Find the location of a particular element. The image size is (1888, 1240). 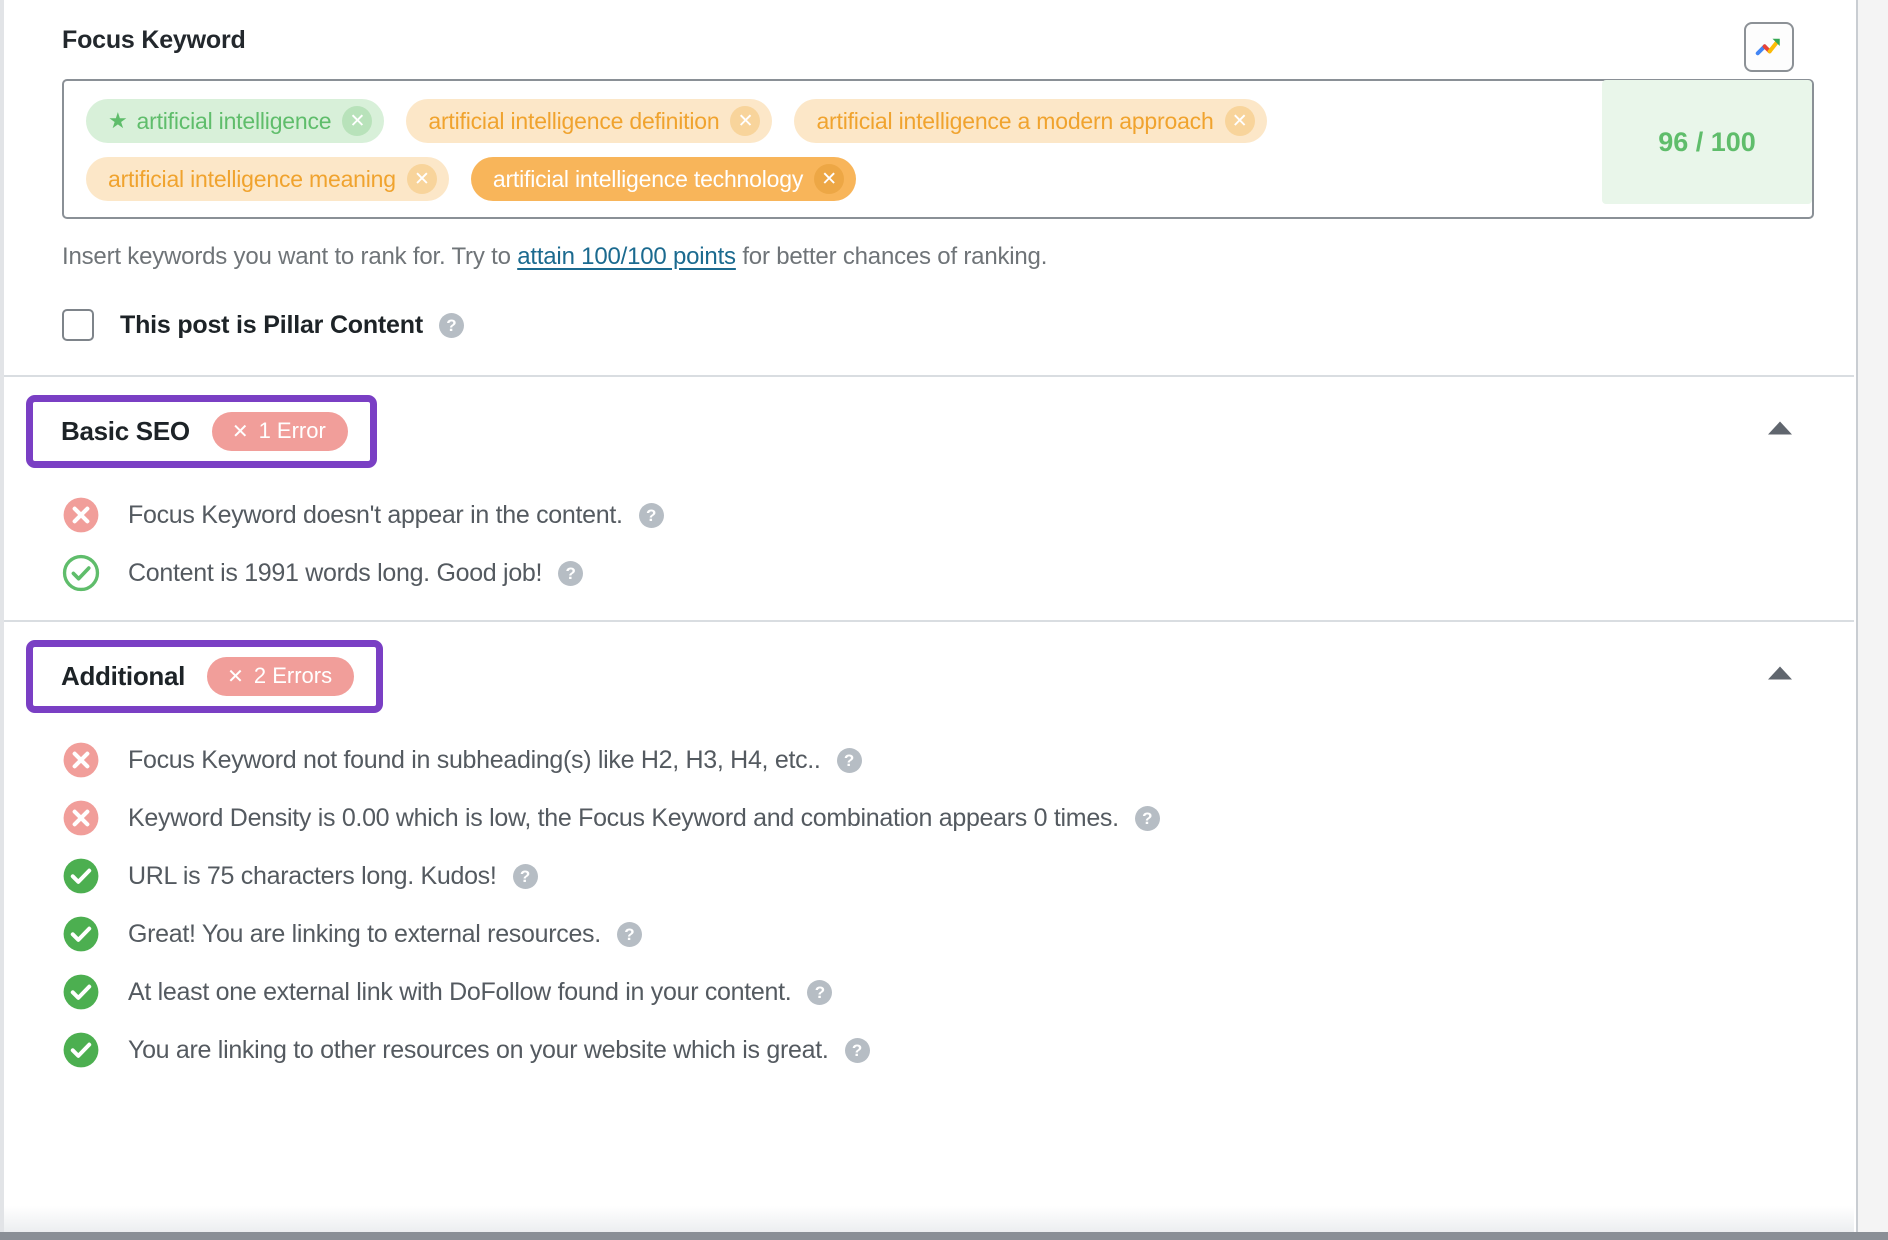

pillar-content-label: This post is Pillar Content is located at coordinates (271, 324).